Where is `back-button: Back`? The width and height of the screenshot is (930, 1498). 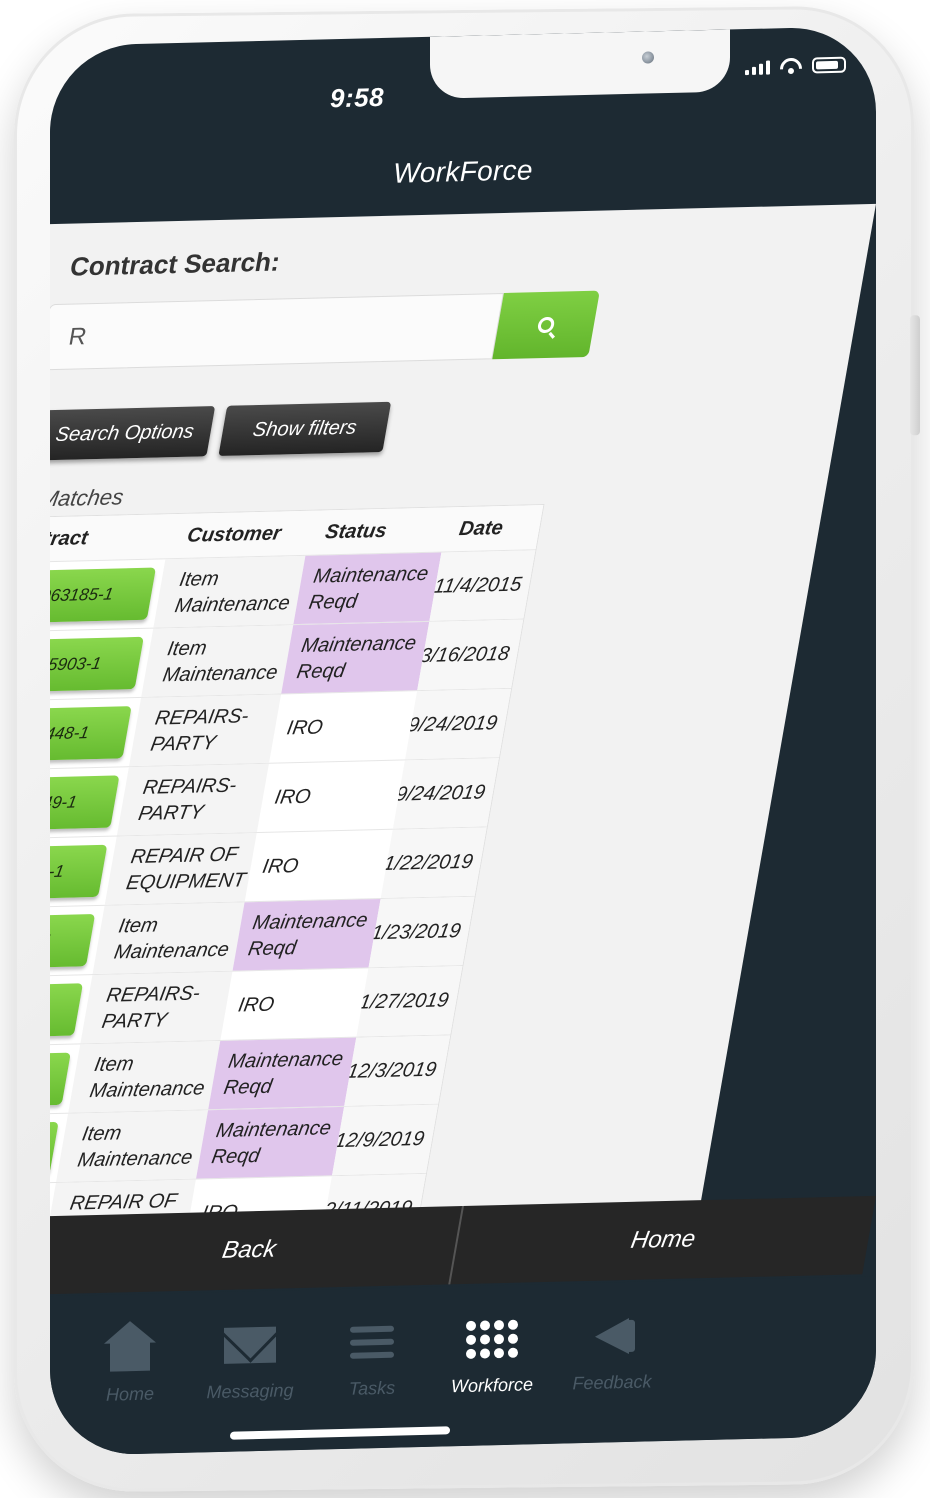
back-button: Back is located at coordinates (256, 1250).